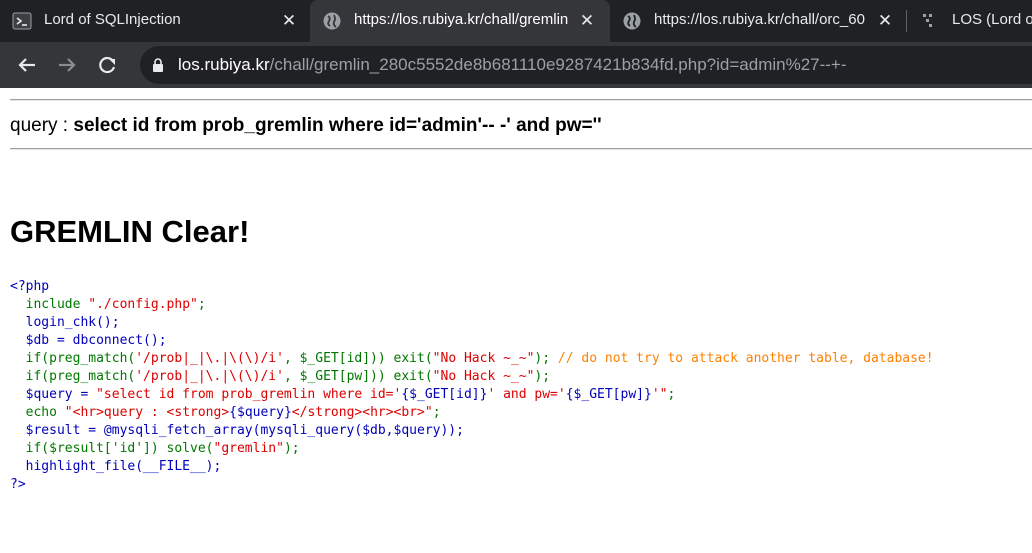 The image size is (1032, 553). I want to click on code-solve: if($result['id']) solve(, so click(112, 448).